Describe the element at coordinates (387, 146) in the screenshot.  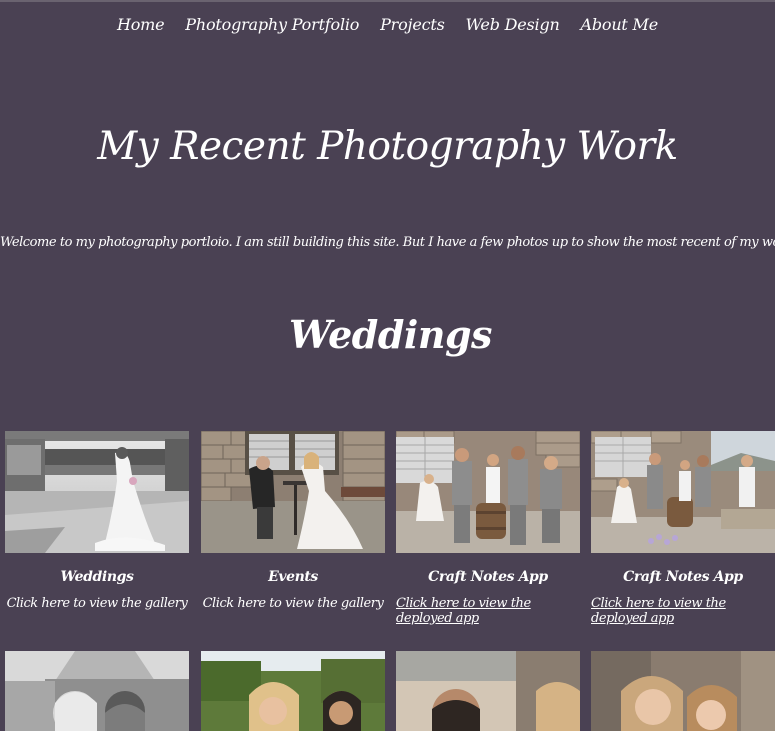
I see `page-title: My Recent Photography Work` at that location.